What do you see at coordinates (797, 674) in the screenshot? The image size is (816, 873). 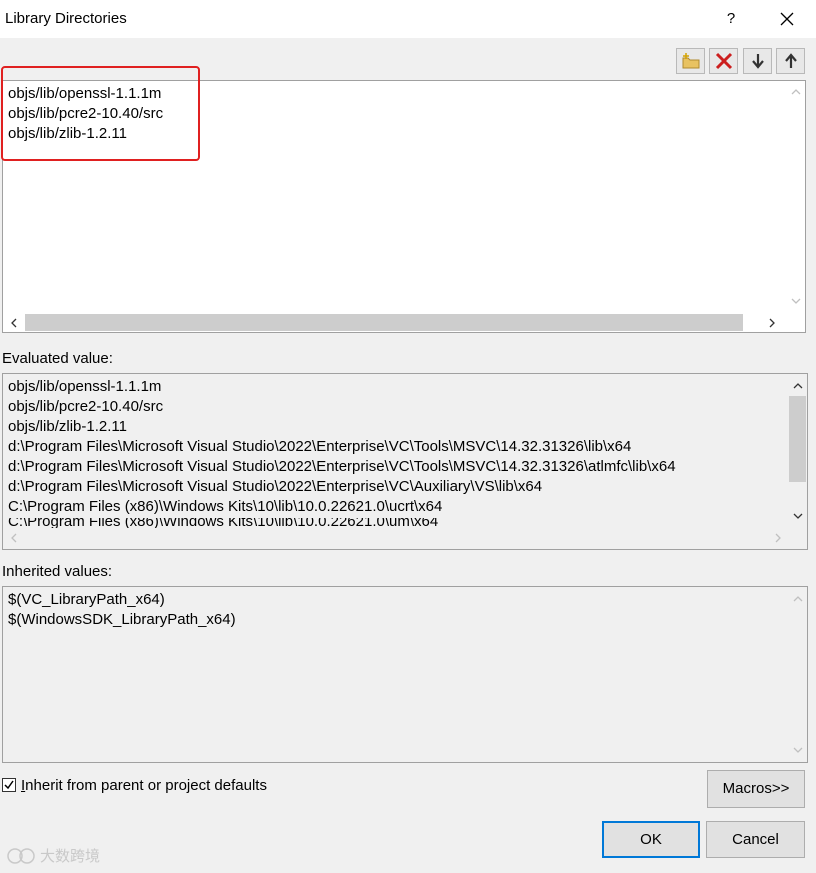 I see `inherited-vertical-scrollbar` at bounding box center [797, 674].